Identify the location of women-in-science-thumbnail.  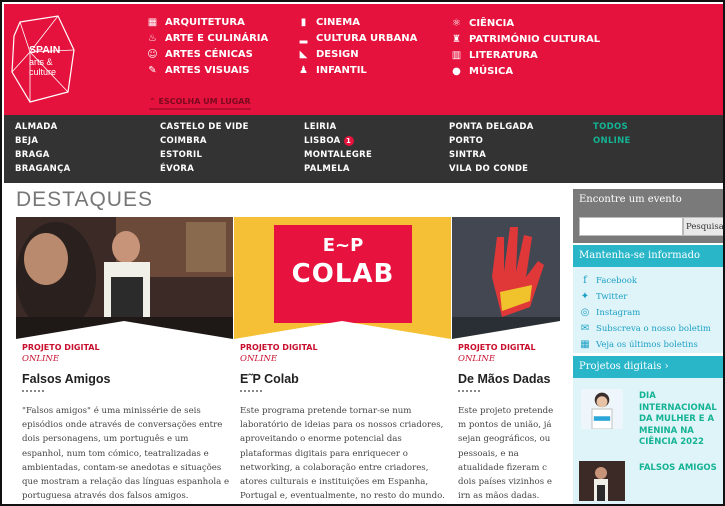
(602, 409).